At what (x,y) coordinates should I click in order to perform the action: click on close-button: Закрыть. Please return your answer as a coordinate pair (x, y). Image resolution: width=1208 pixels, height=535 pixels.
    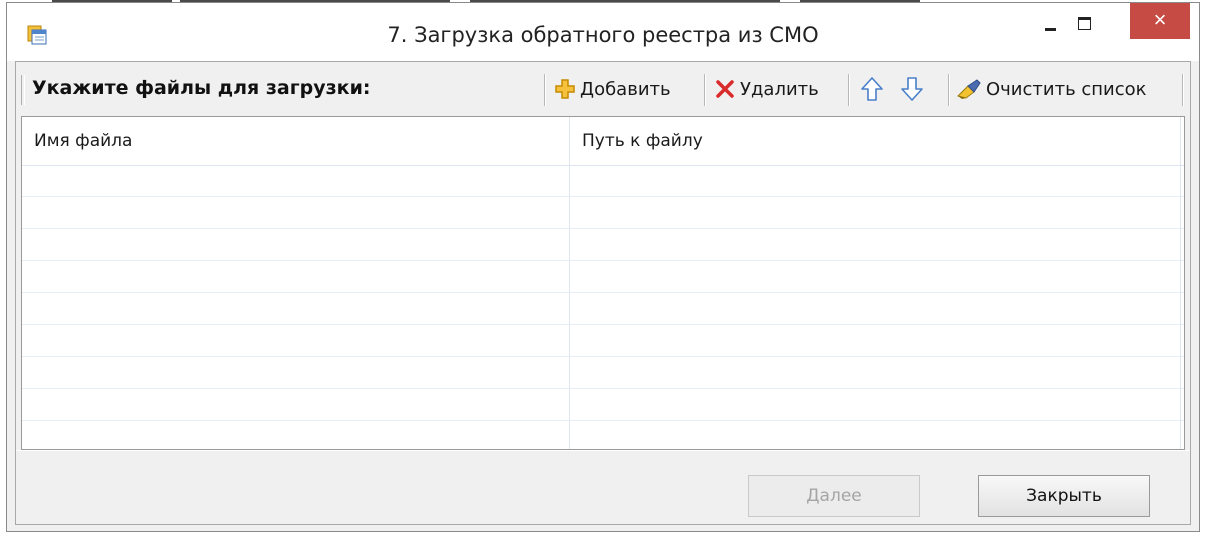
    Looking at the image, I should click on (1064, 496).